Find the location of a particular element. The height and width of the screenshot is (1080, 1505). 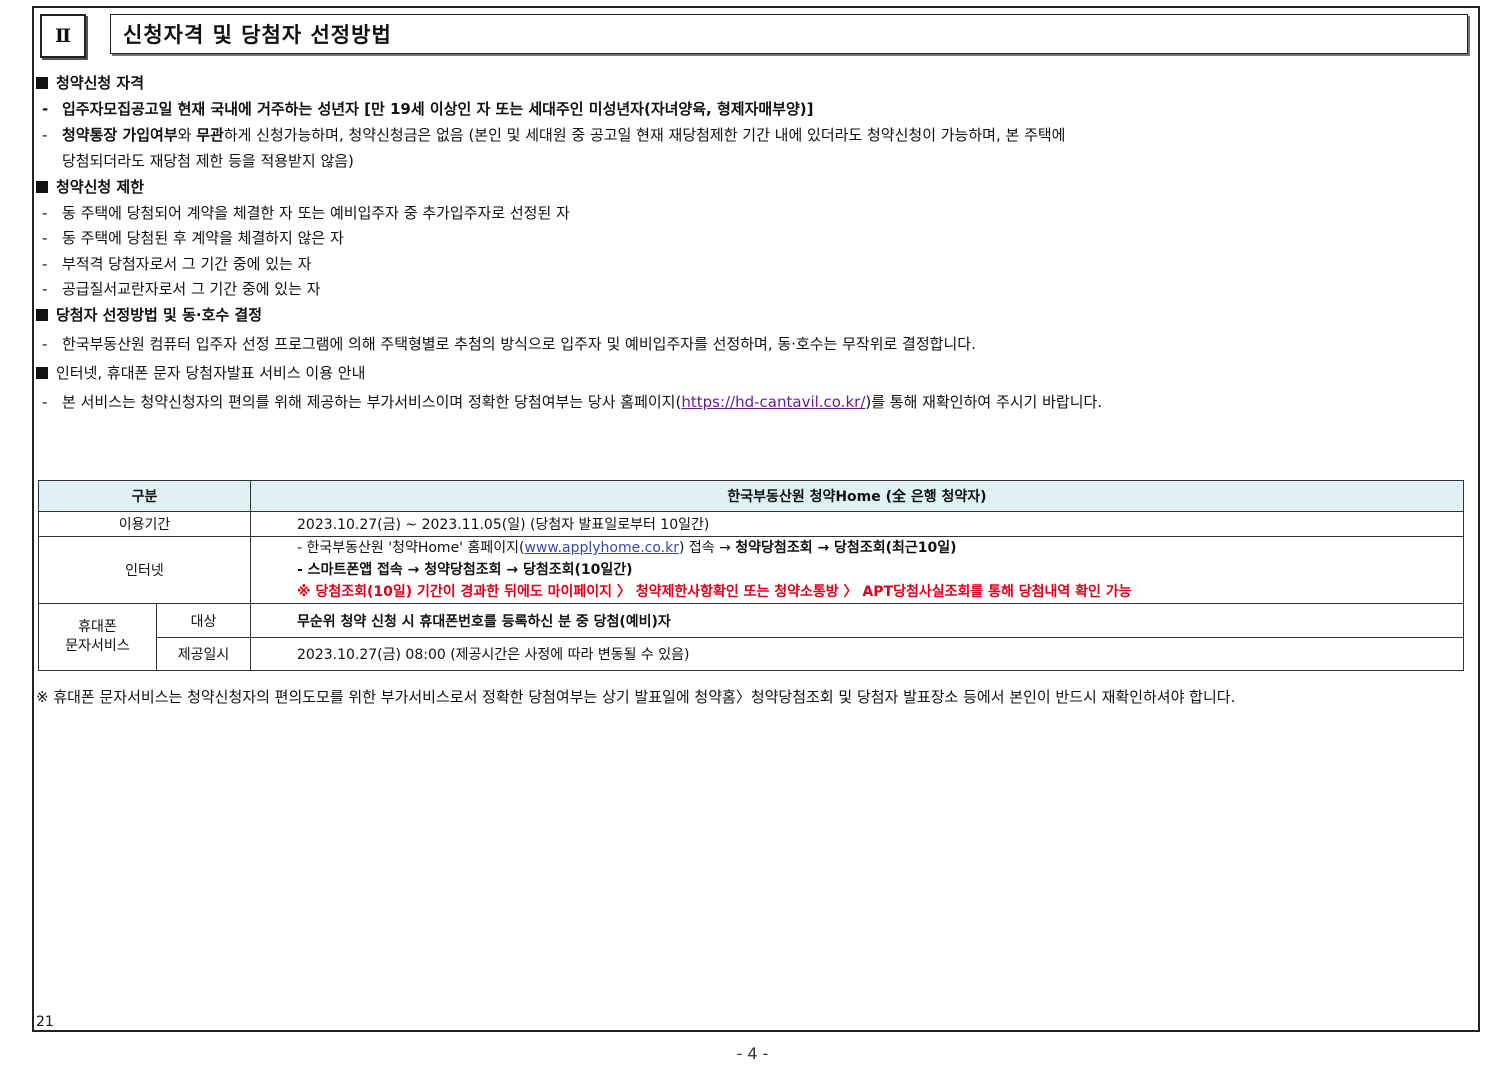

mobile-label: 휴대폰 문자서비스 is located at coordinates (97, 637).